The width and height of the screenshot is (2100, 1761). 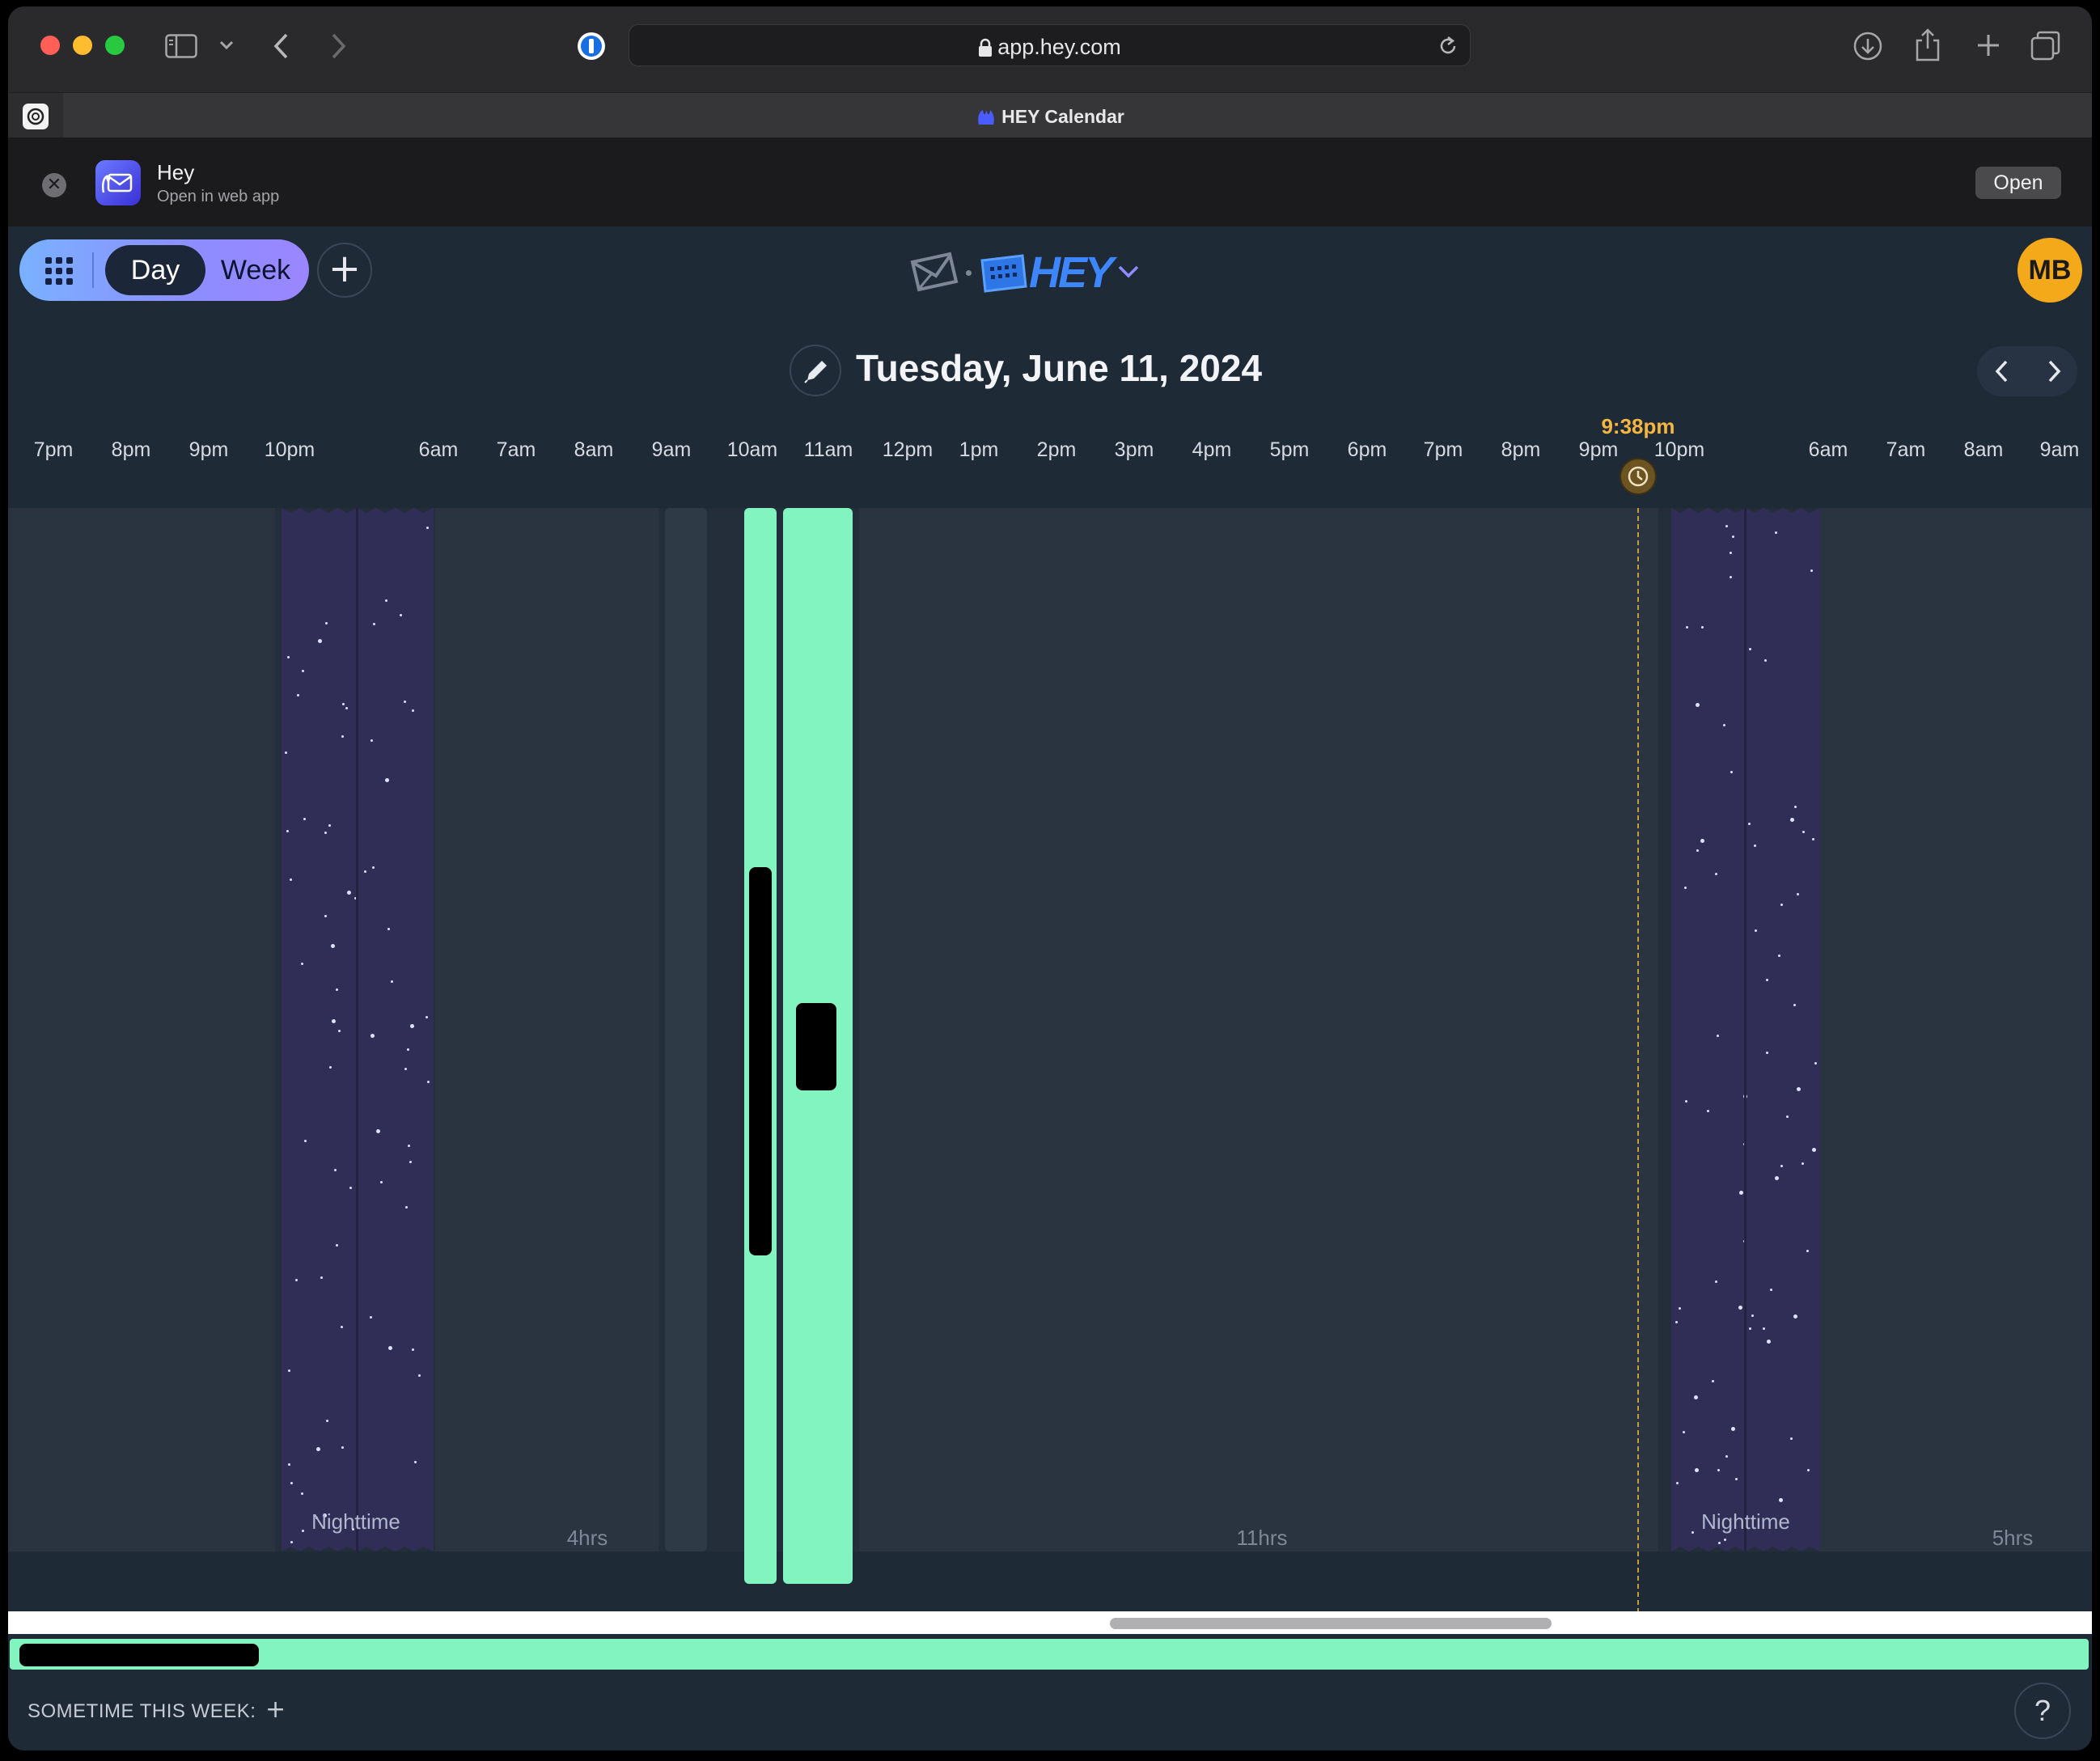 What do you see at coordinates (275, 1709) in the screenshot?
I see `add-sometime-button: +` at bounding box center [275, 1709].